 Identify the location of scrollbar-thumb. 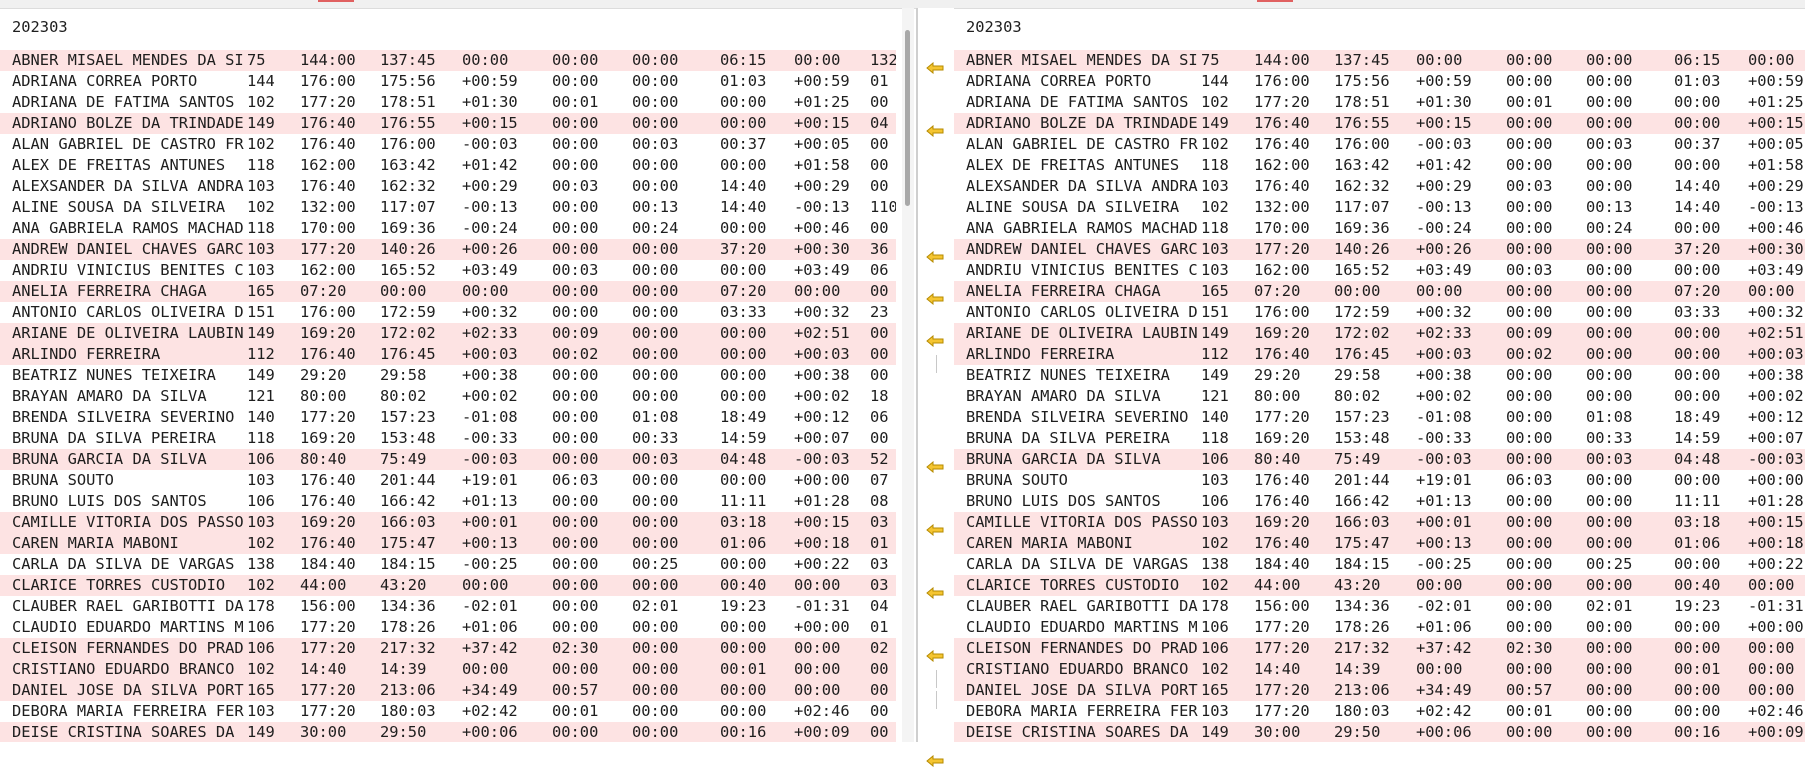
(907, 118).